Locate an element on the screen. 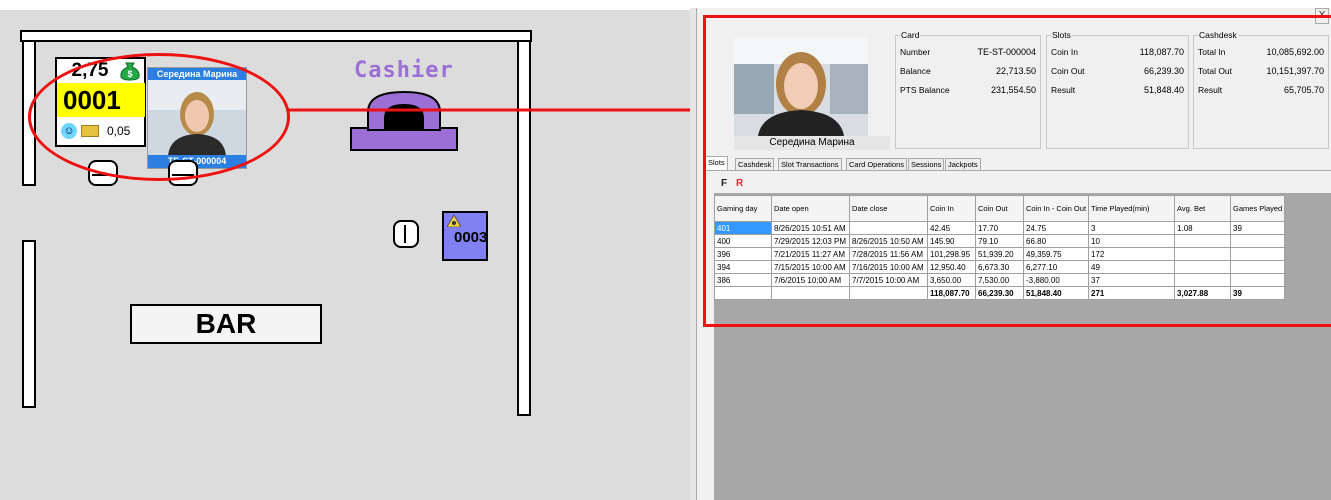  left-wall-lower is located at coordinates (29, 324).